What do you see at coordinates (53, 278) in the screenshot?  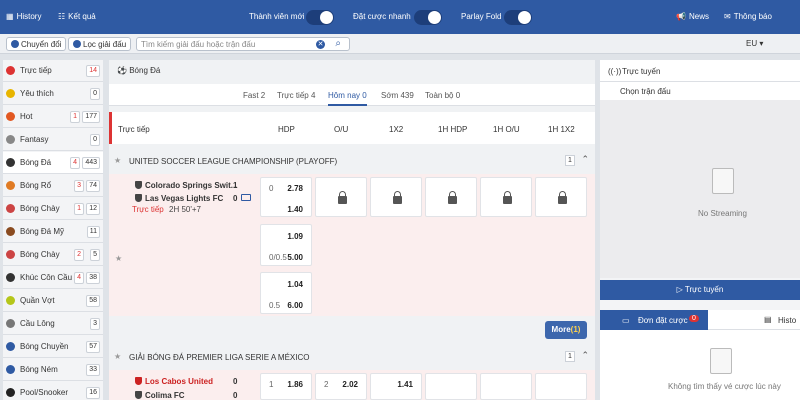 I see `sidebar-item: Khúc Côn Cầu 38 4` at bounding box center [53, 278].